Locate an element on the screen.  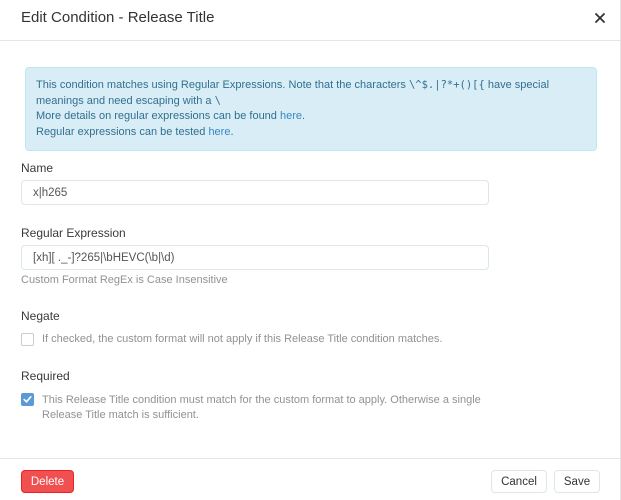
regex-label: Regular Expression is located at coordinates (73, 233).